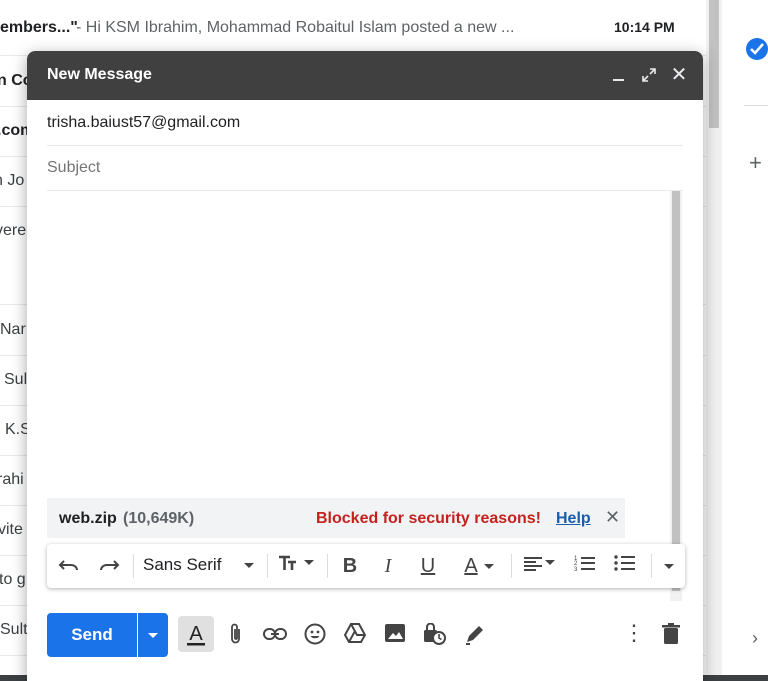 Image resolution: width=768 pixels, height=681 pixels. I want to click on formatting-toolbar: Sans Serif B I U A 123, so click(366, 566).